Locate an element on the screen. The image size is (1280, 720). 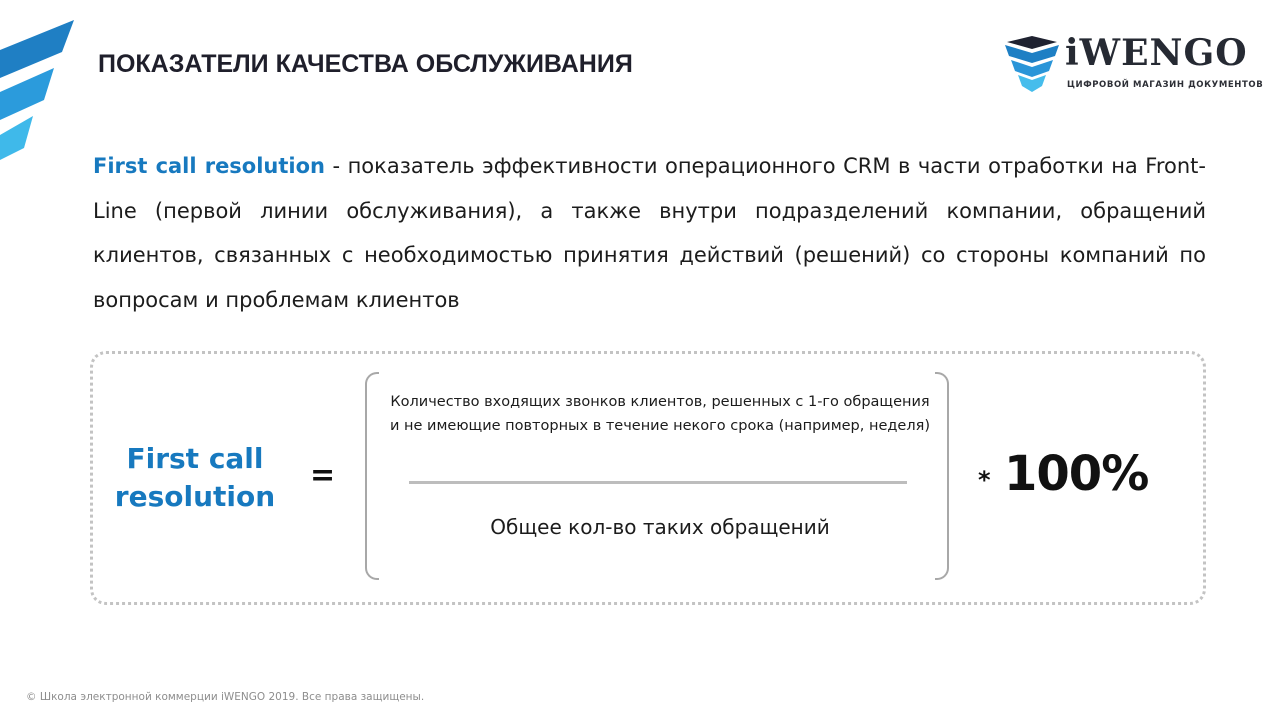
brand-logo: iWENGO ЦИФРОВОЙ МАГАЗИН ДОКУМЕНТОВ is located at coordinates (1134, 64).